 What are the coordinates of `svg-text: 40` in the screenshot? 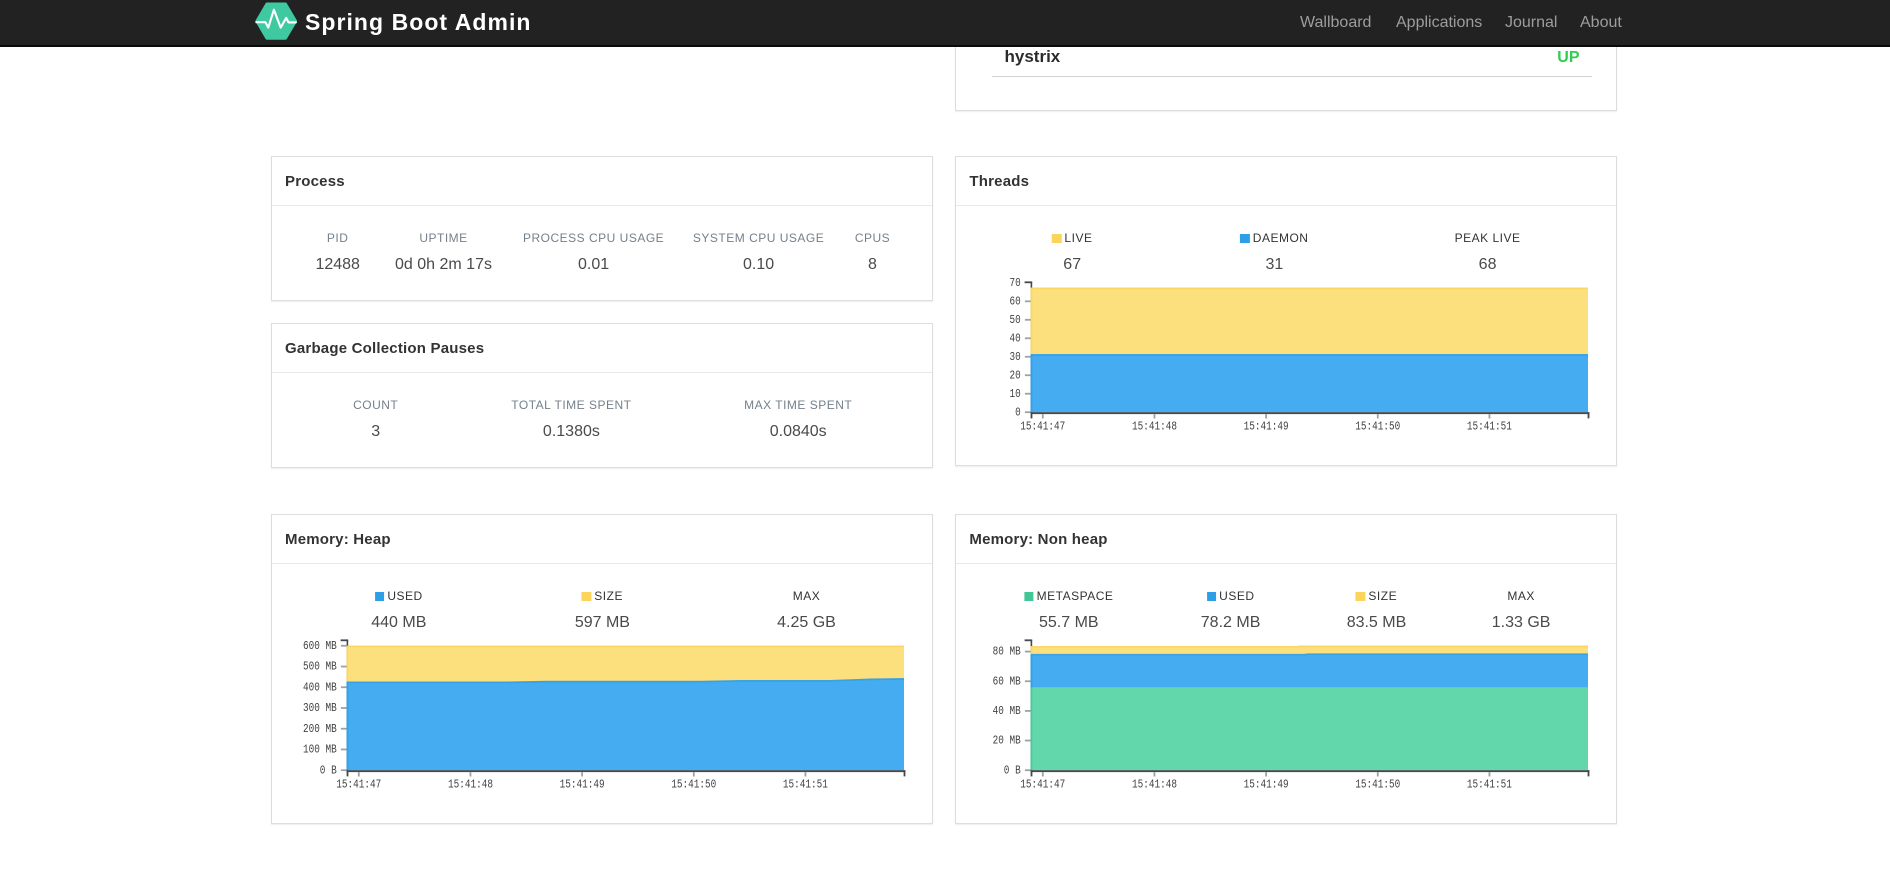 It's located at (1015, 338).